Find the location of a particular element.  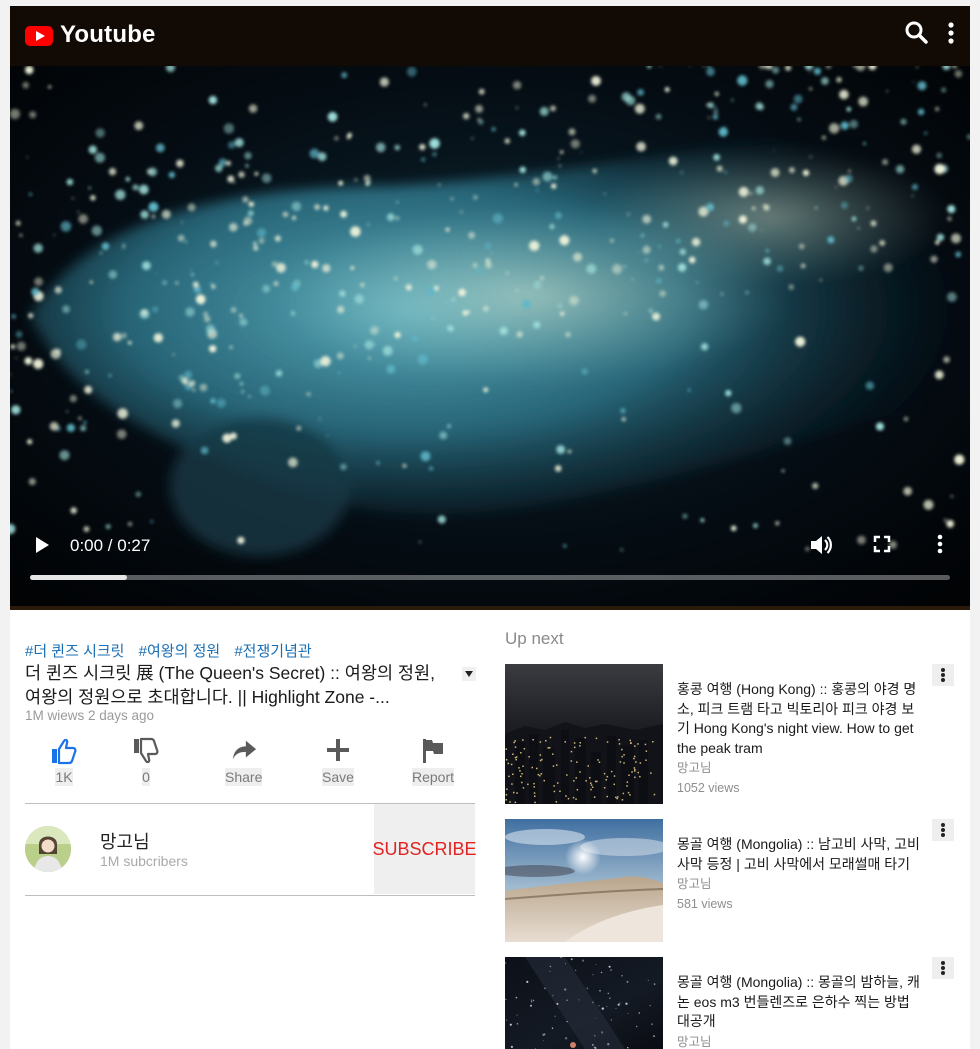

volume-icon is located at coordinates (821, 545).